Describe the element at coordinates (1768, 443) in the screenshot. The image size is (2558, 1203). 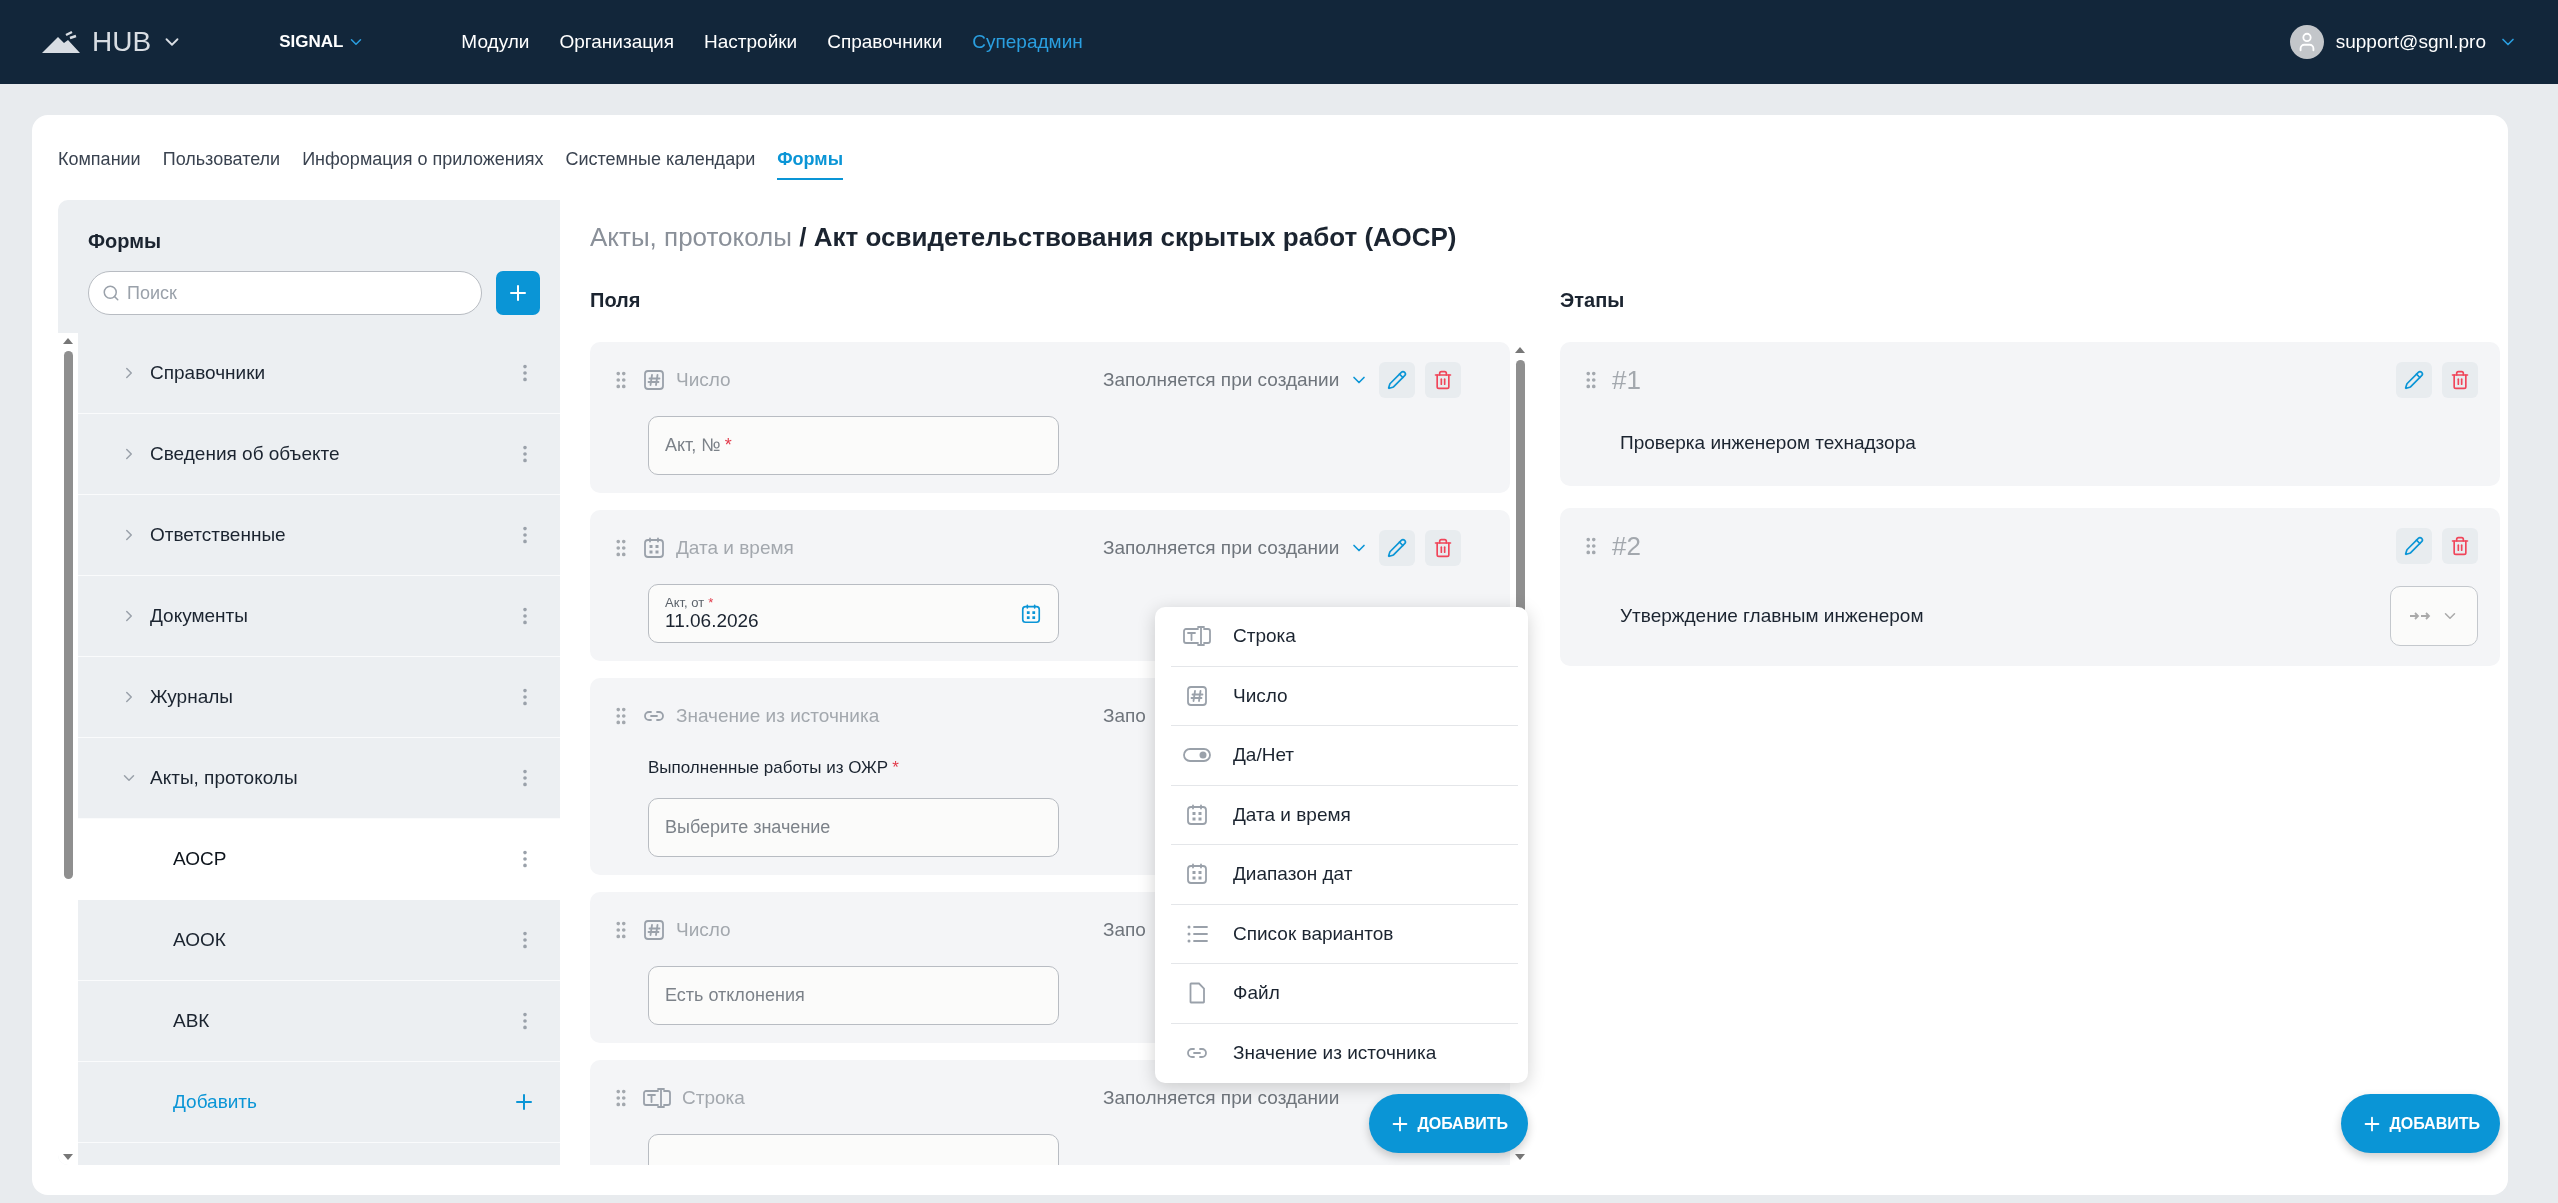
I see `stage-title: Проверка инженером технадзора` at that location.